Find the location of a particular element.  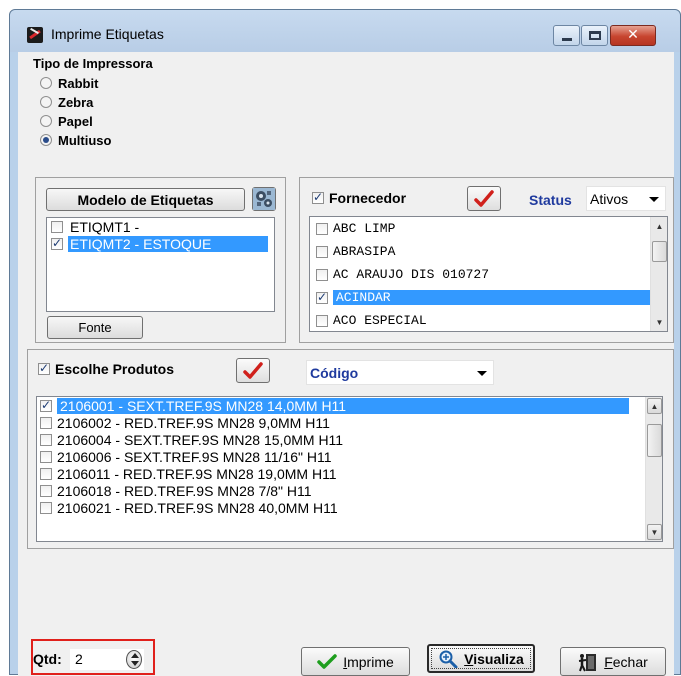

radio-multiuso: Multiuso is located at coordinates (75, 140).